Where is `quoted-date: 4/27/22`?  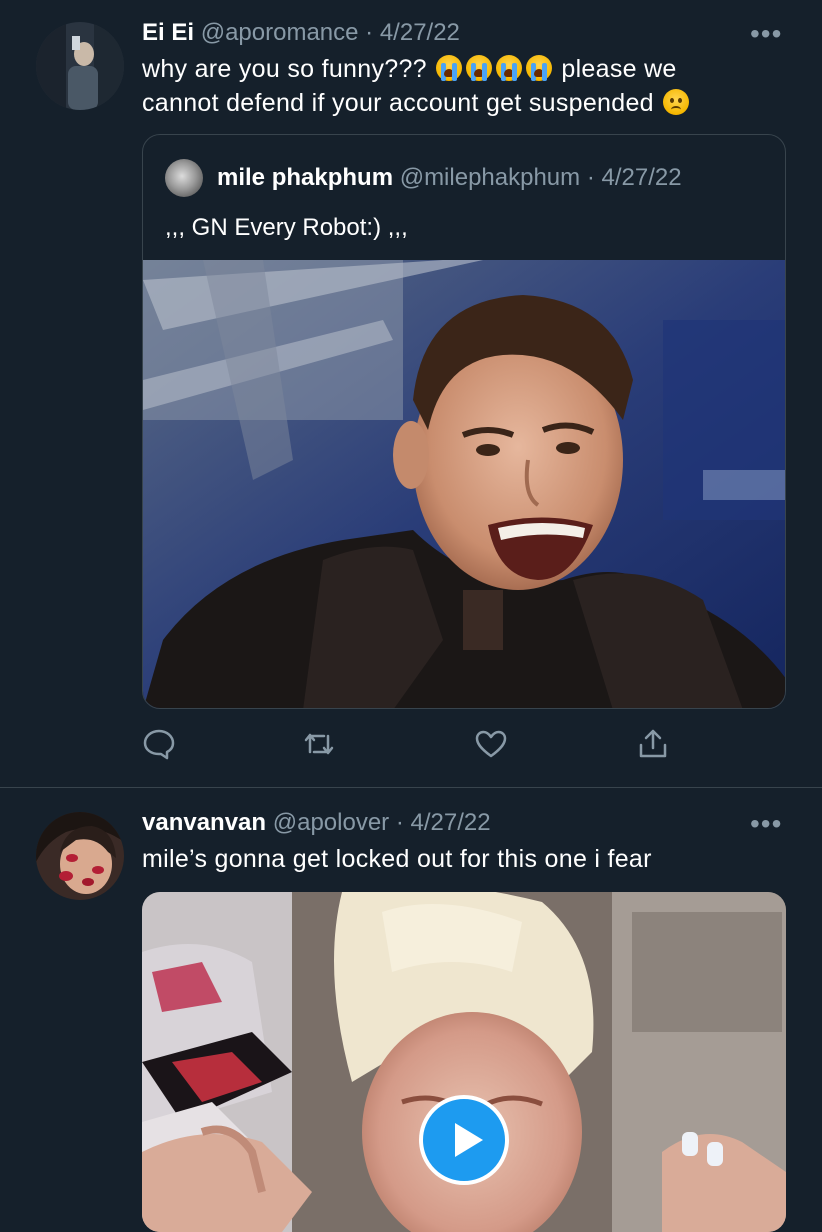
quoted-date: 4/27/22 is located at coordinates (641, 177).